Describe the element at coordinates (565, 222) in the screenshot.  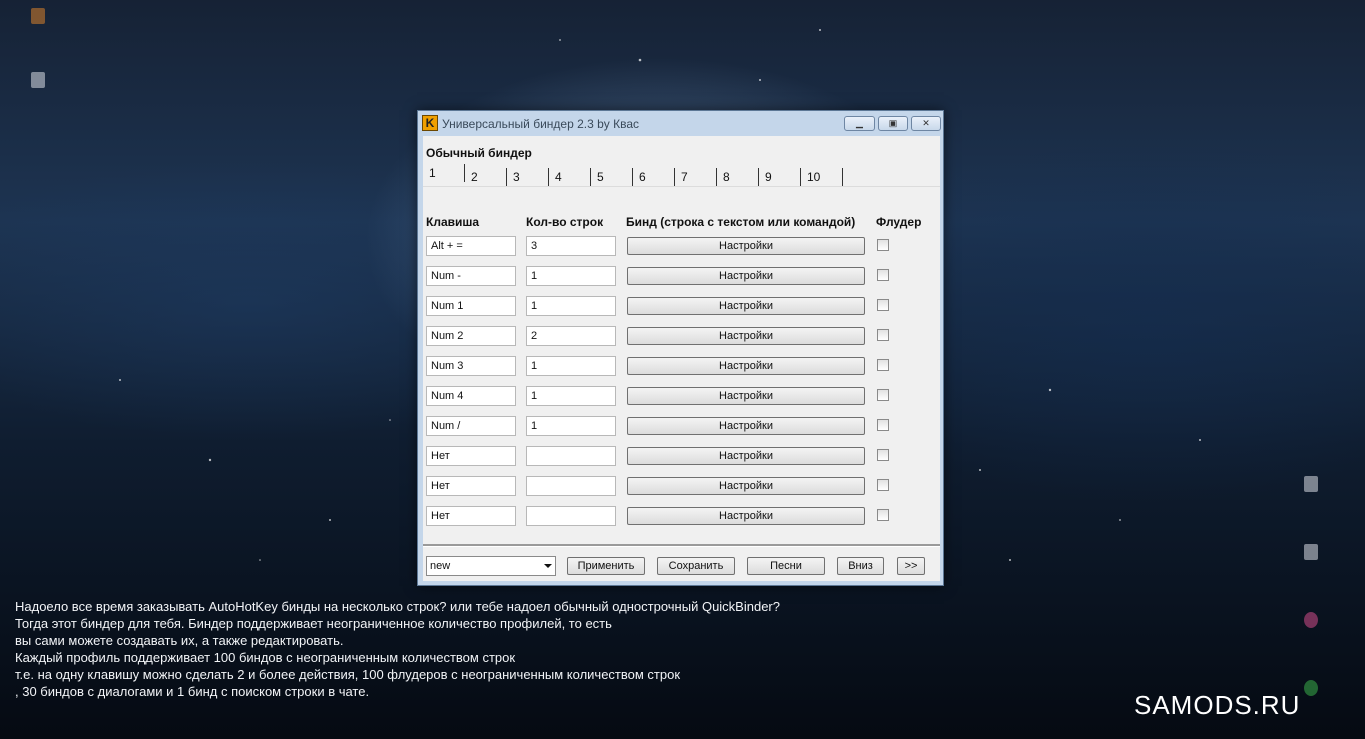
I see `column-header-count: Кол-во строк` at that location.